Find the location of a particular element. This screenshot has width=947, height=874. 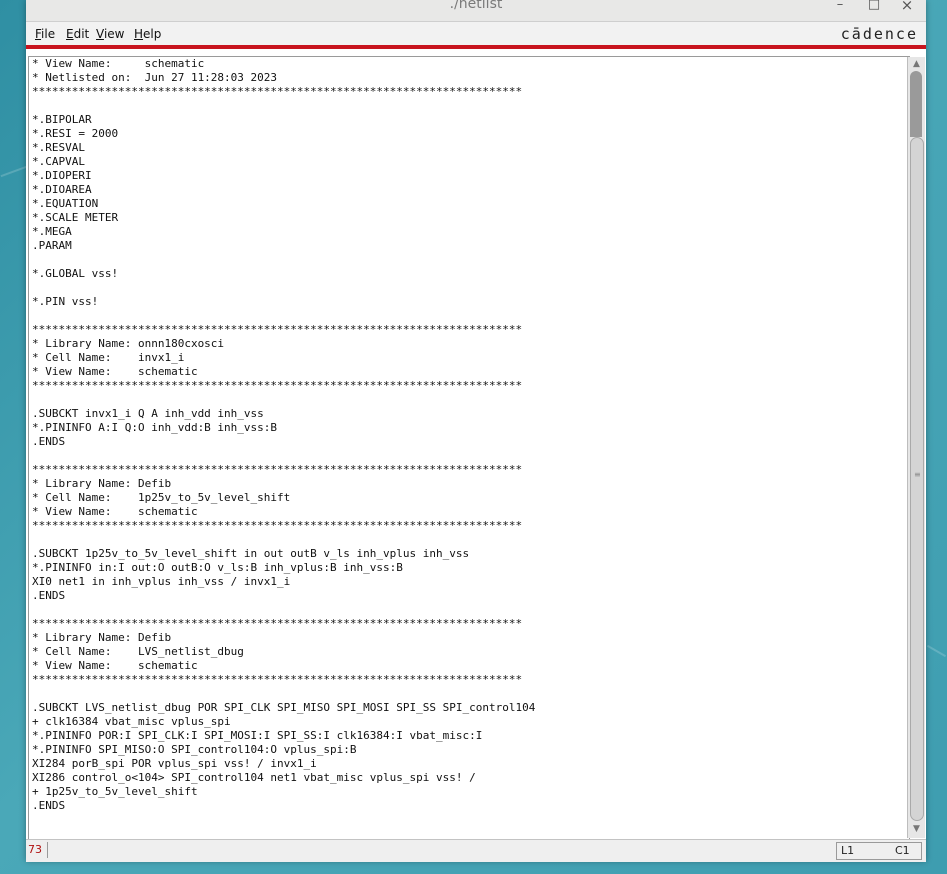

maximize-icon: □ is located at coordinates (874, 7).